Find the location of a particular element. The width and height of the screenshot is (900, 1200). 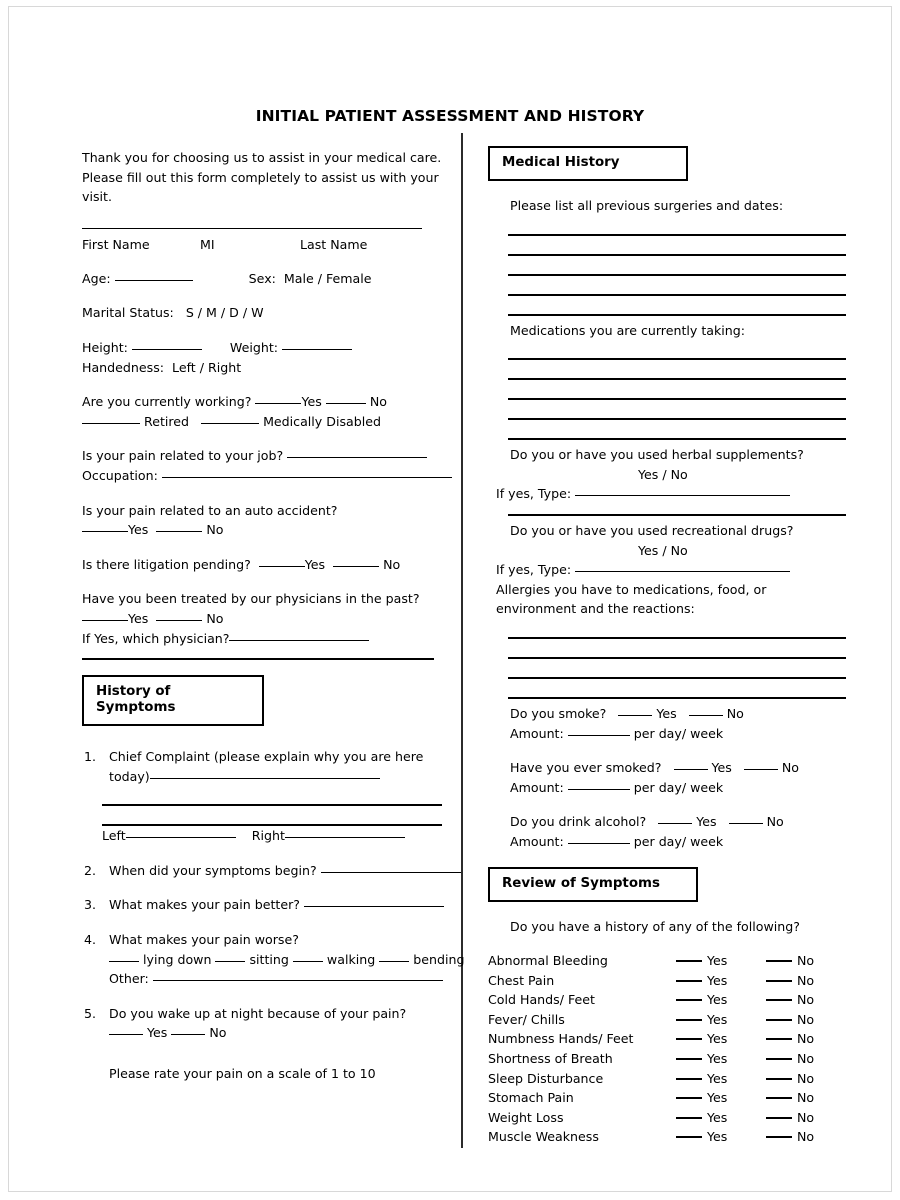

occupation-input-rule is located at coordinates (306, 477).